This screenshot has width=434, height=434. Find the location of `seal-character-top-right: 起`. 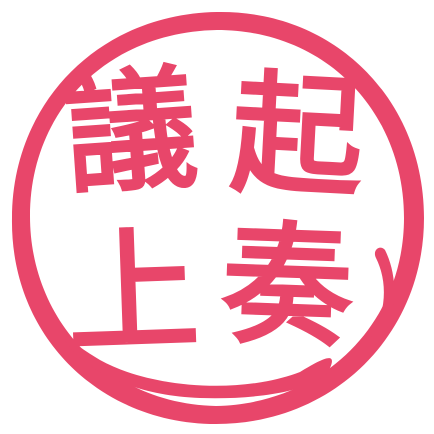

seal-character-top-right: 起 is located at coordinates (297, 136).